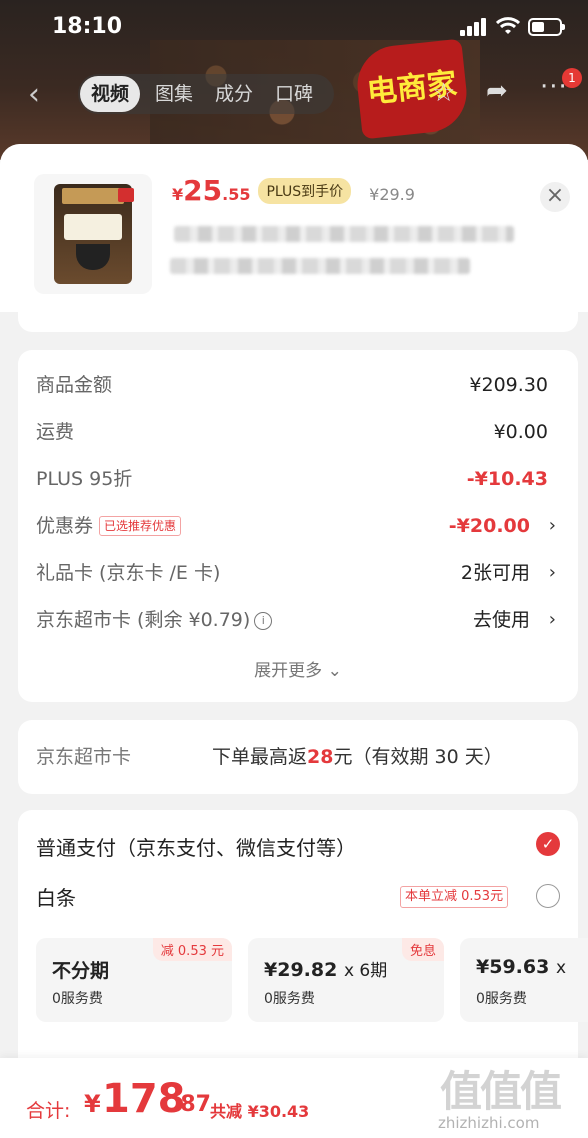 The width and height of the screenshot is (588, 1138). What do you see at coordinates (84, 479) in the screenshot?
I see `fee-label: PLUS 95折` at bounding box center [84, 479].